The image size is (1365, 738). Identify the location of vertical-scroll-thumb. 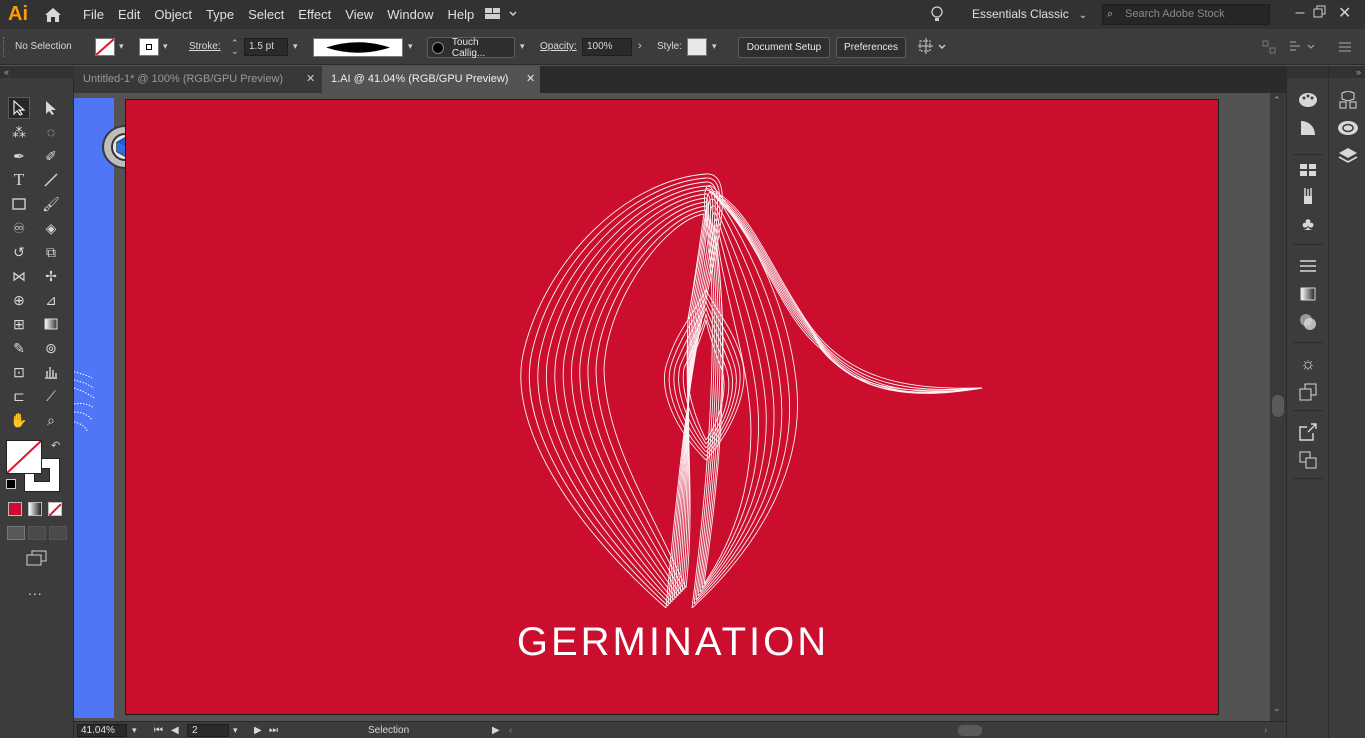
(1278, 406).